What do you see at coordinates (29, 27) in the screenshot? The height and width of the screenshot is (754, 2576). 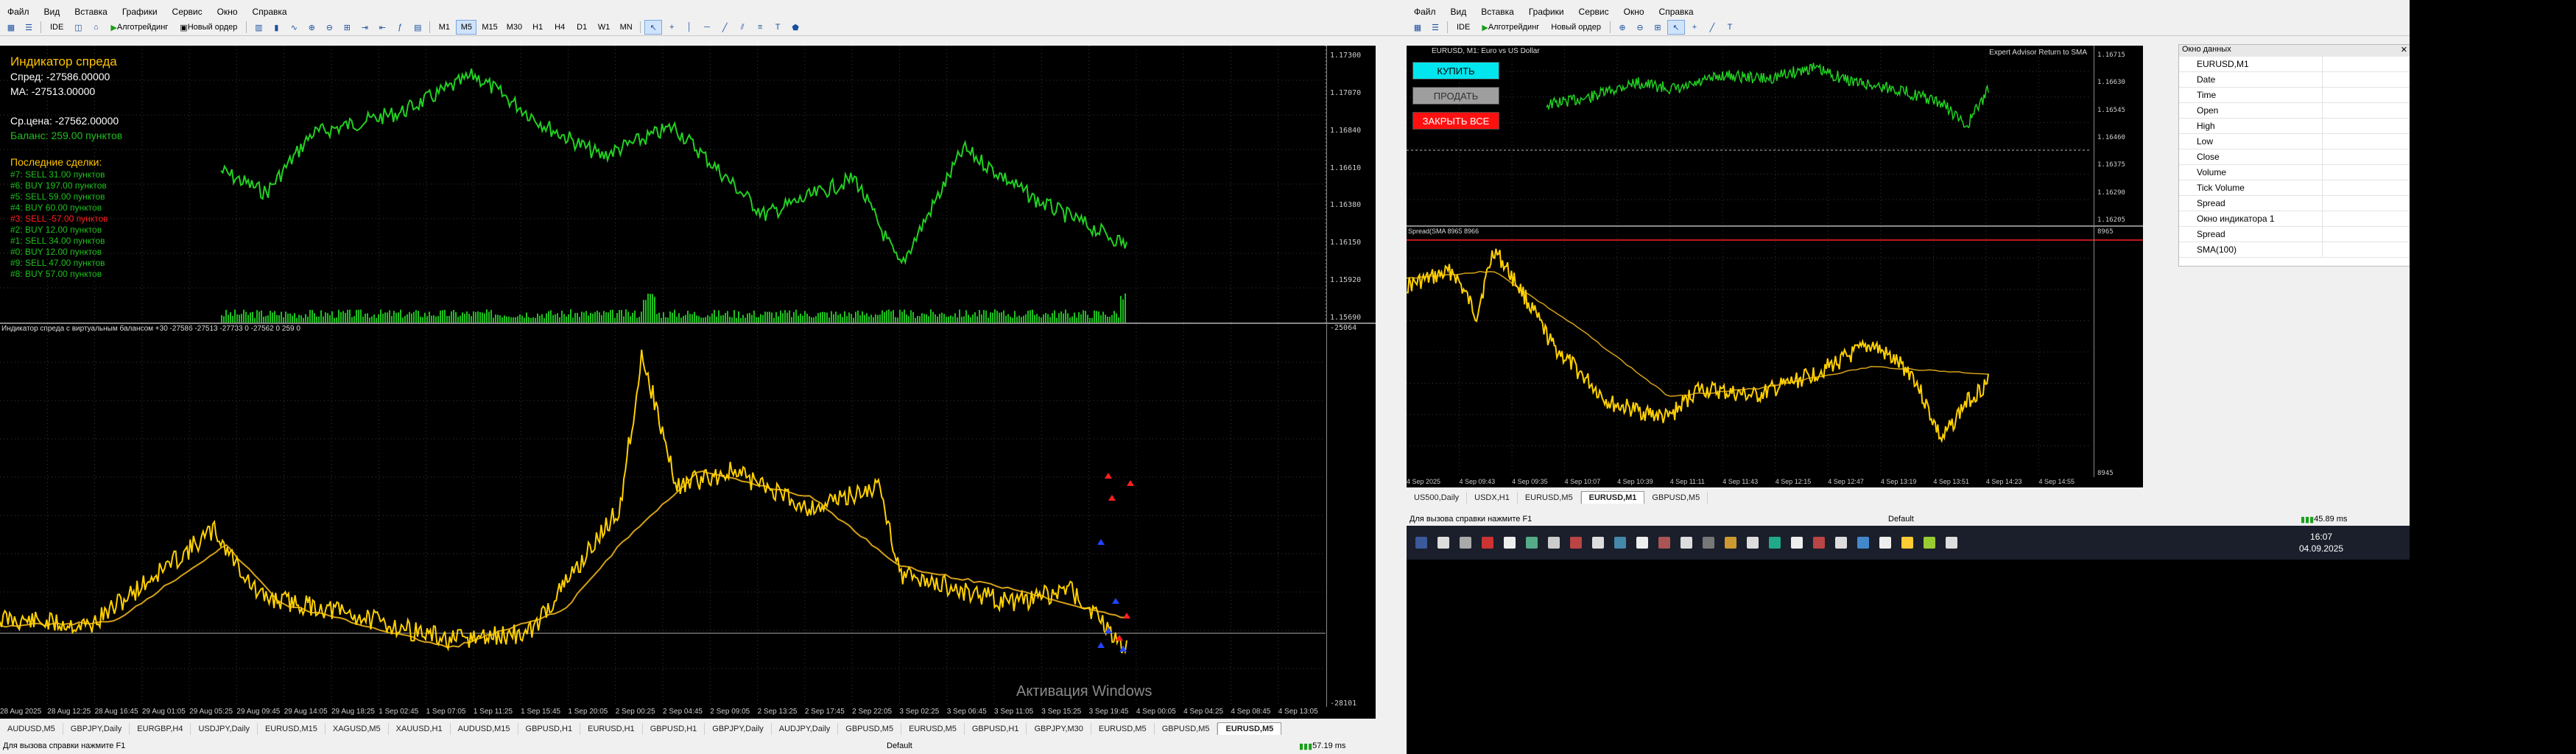 I see `profiles-icon: ☰` at bounding box center [29, 27].